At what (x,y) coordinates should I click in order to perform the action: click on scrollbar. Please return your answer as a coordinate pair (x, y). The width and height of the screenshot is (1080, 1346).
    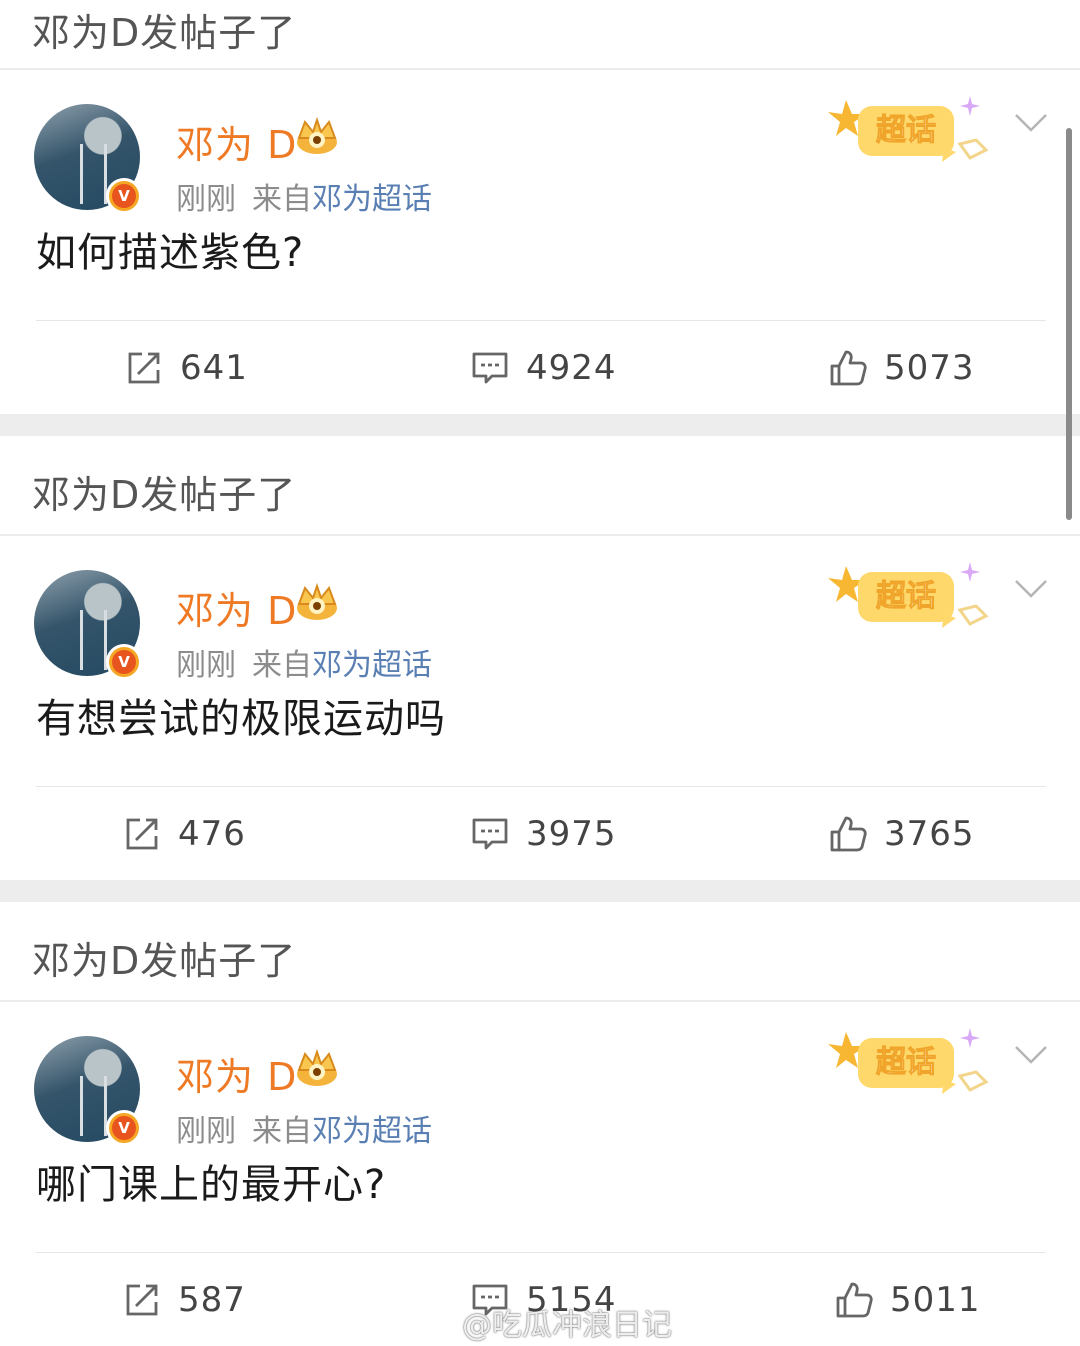
    Looking at the image, I should click on (1069, 324).